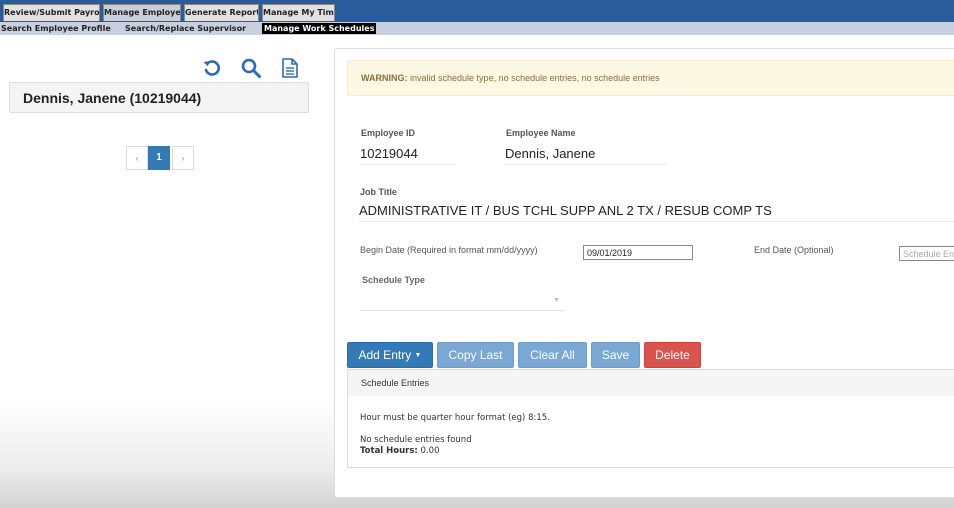 This screenshot has width=954, height=508. Describe the element at coordinates (183, 158) in the screenshot. I see `pagination-next-button: ›` at that location.